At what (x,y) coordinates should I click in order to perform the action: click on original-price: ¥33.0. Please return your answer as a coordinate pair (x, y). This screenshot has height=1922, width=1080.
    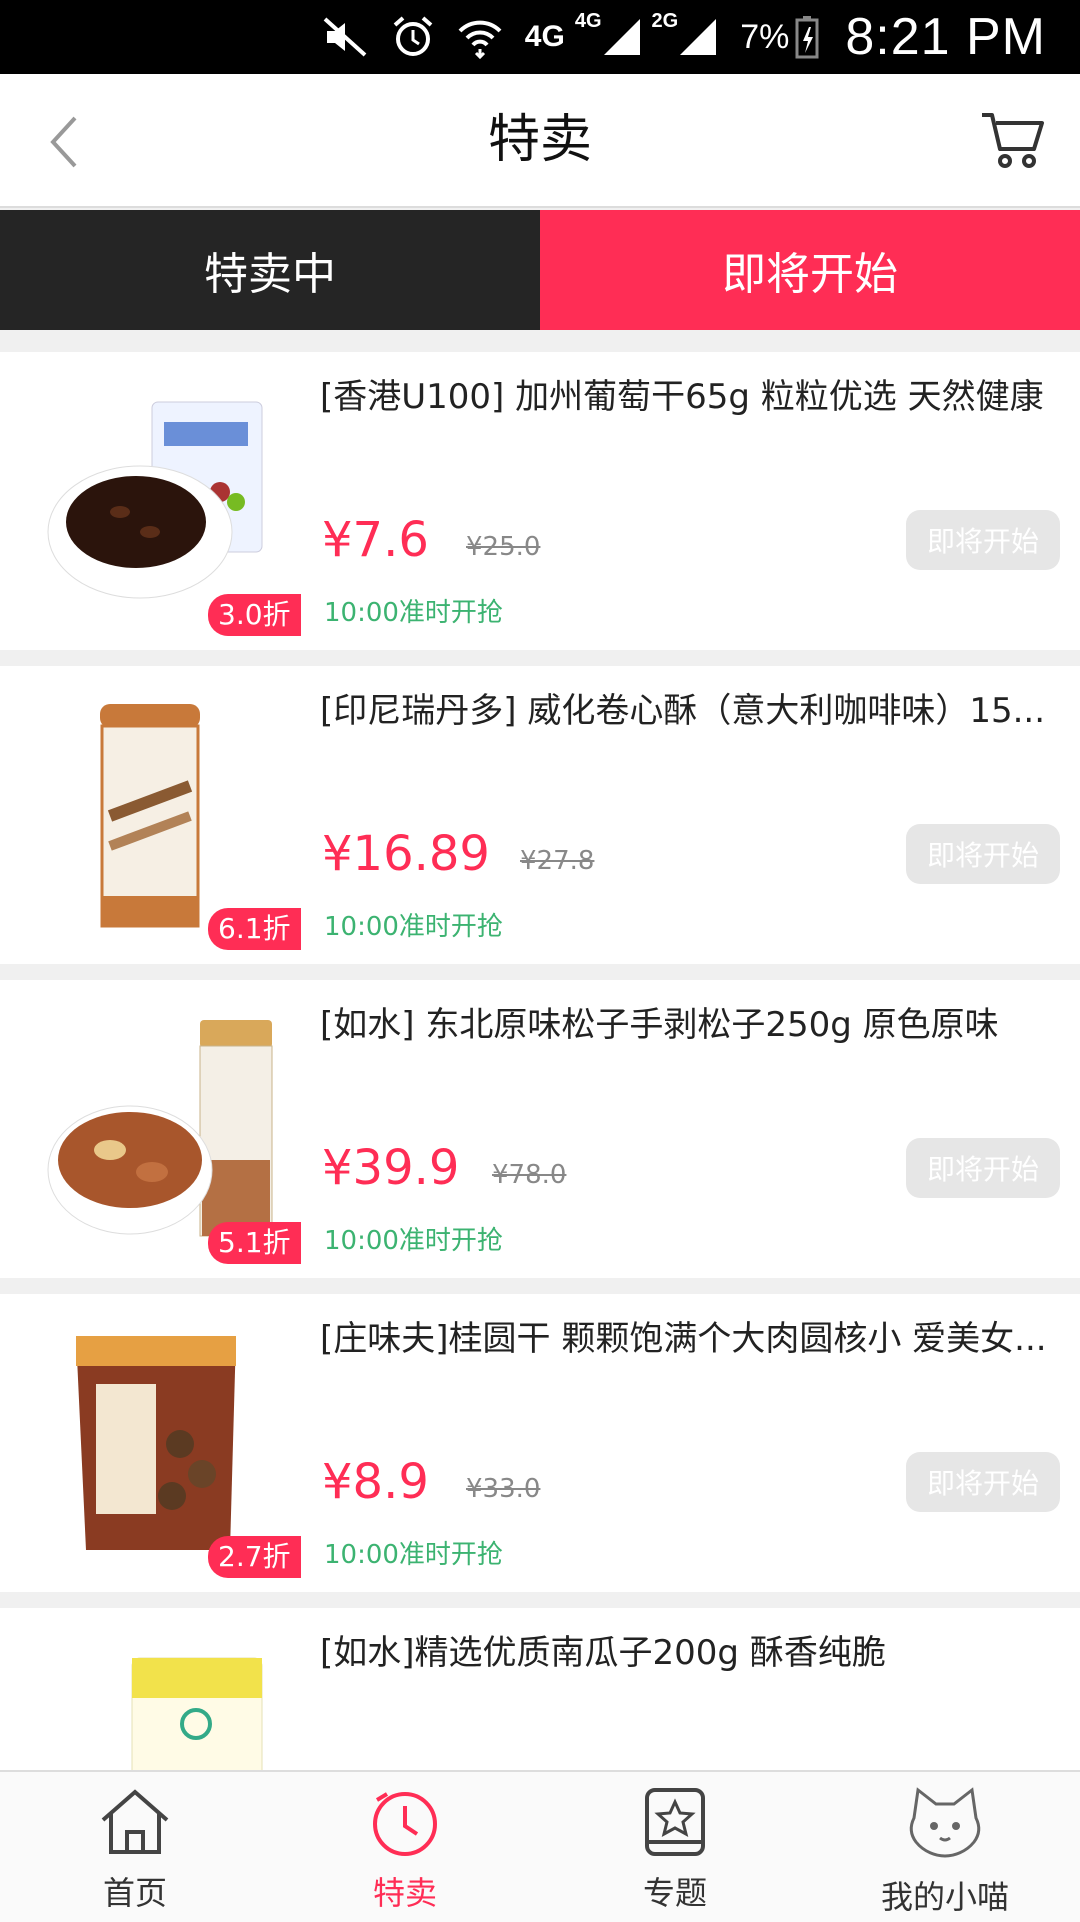
    Looking at the image, I should click on (503, 1489).